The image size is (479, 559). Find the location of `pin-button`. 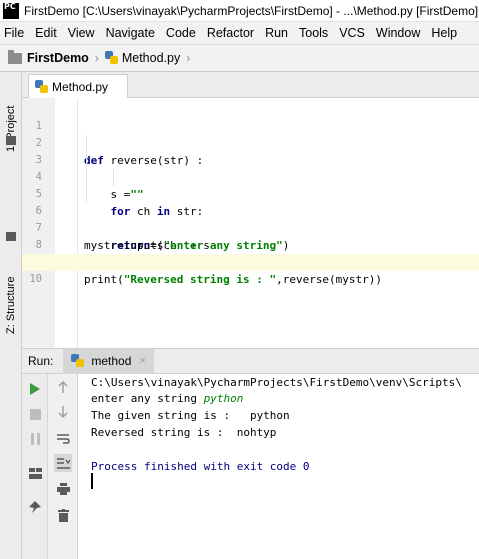

pin-button is located at coordinates (35, 507).